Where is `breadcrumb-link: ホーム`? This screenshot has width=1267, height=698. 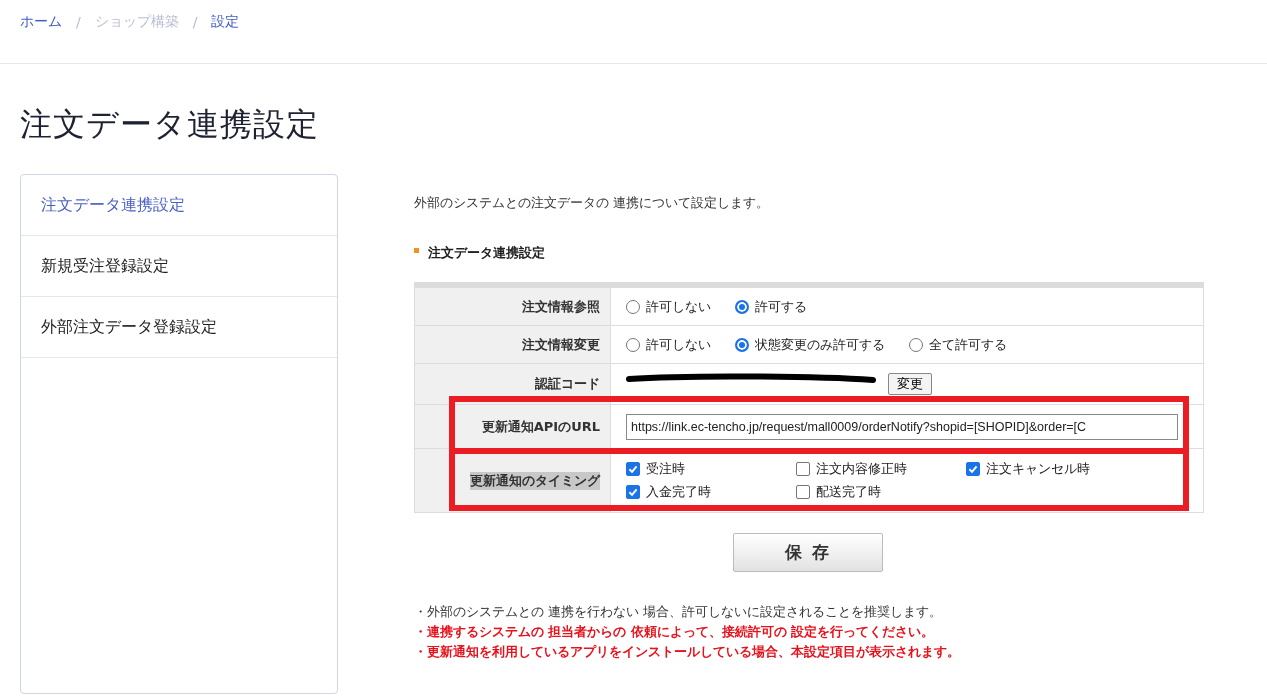 breadcrumb-link: ホーム is located at coordinates (41, 22).